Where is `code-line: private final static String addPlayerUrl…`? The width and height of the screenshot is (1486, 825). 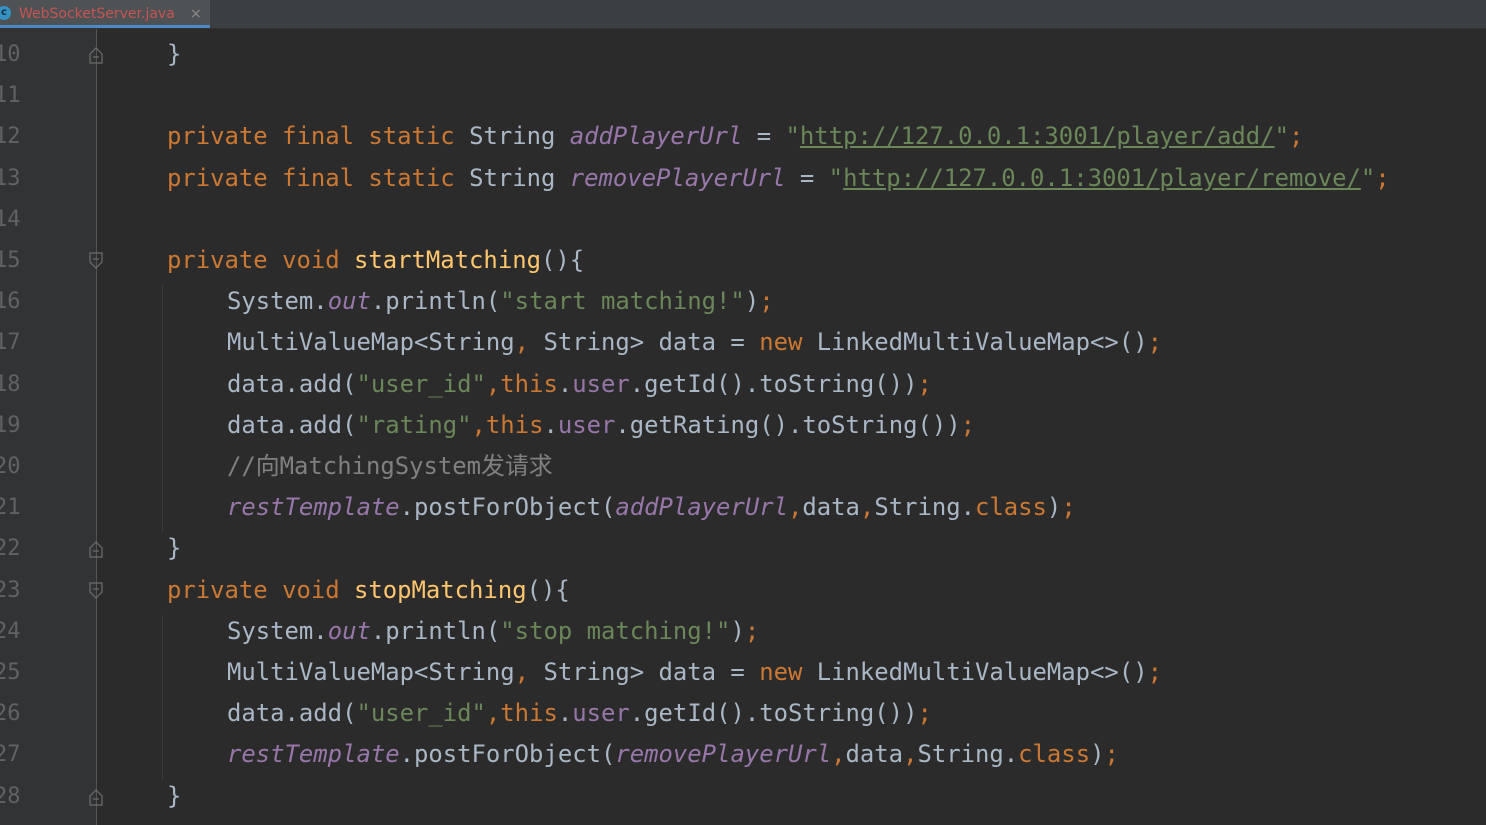
code-line: private final static String addPlayerUrl… is located at coordinates (735, 136).